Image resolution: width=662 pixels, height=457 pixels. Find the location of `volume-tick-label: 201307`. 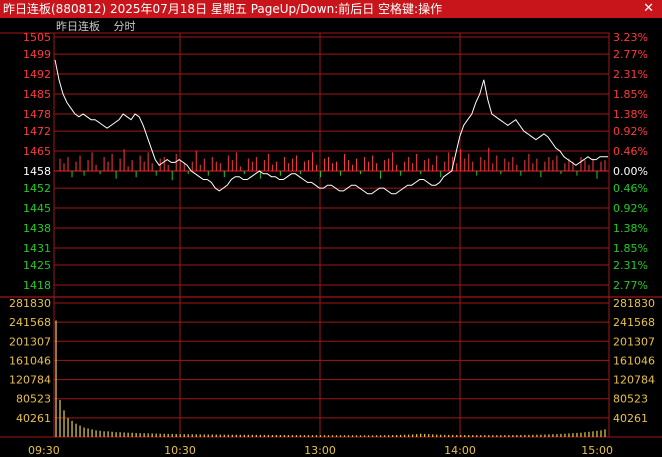

volume-tick-label: 201307 is located at coordinates (30, 341).